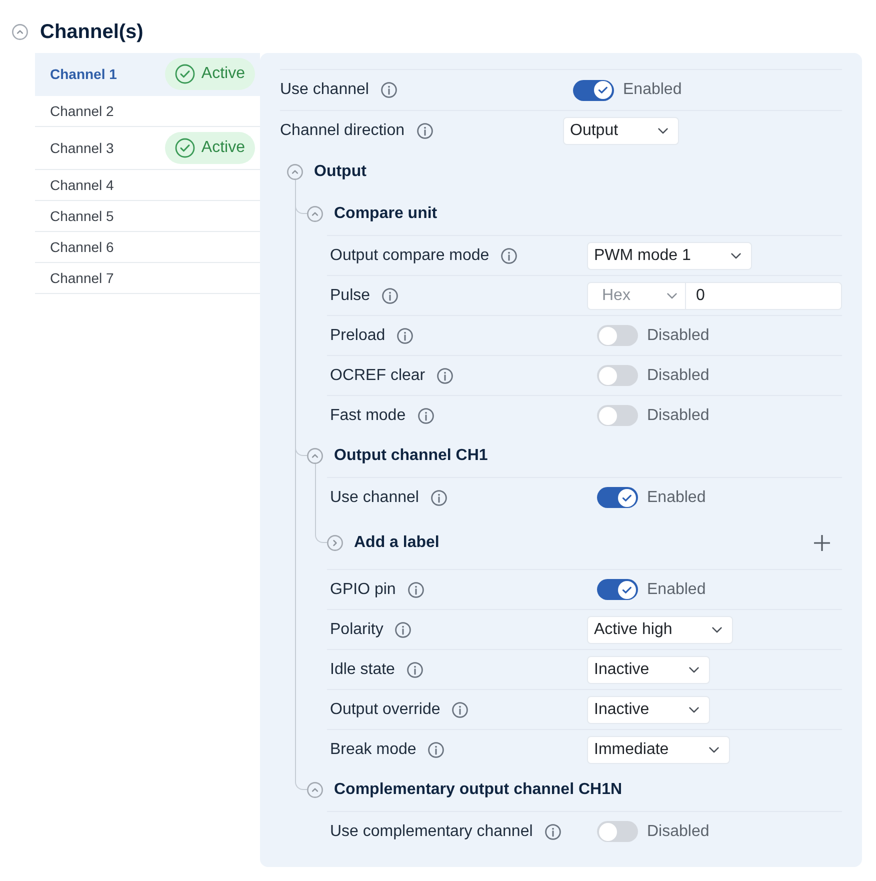  What do you see at coordinates (621, 131) in the screenshot?
I see `dropdown-select: Output` at bounding box center [621, 131].